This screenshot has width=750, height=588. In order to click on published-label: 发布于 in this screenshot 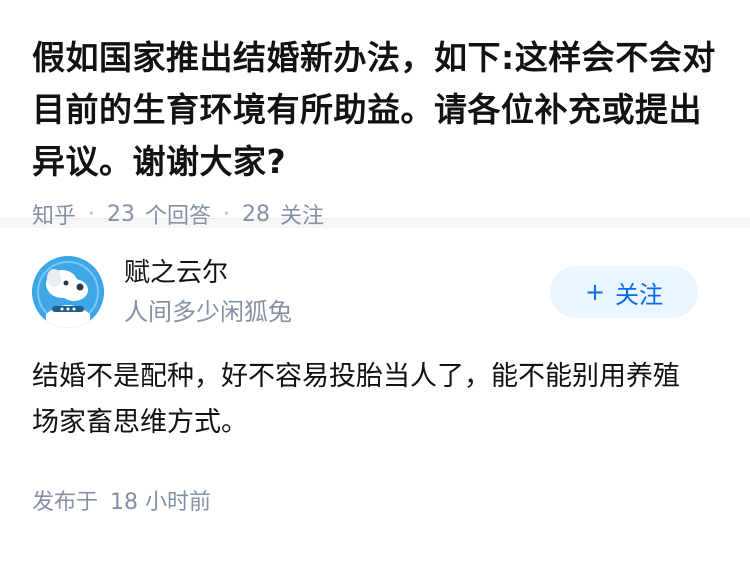, I will do `click(65, 502)`.